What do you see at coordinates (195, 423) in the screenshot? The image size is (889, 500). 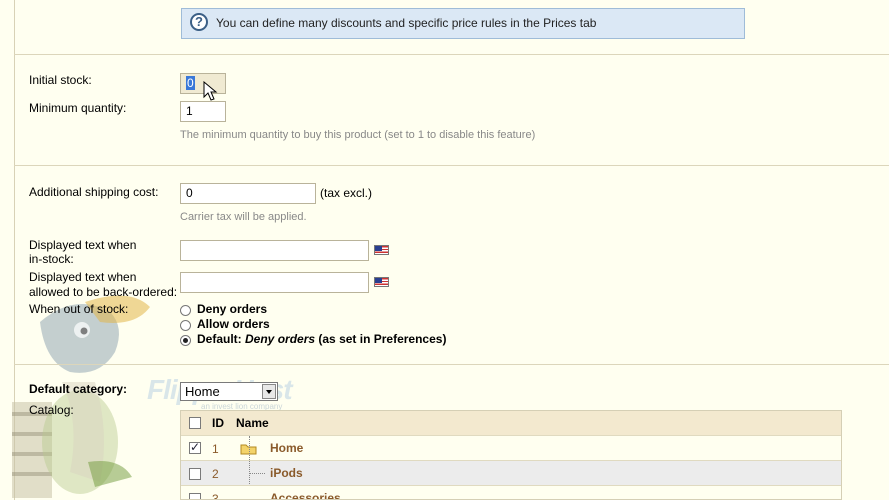 I see `select-all-checkbox` at bounding box center [195, 423].